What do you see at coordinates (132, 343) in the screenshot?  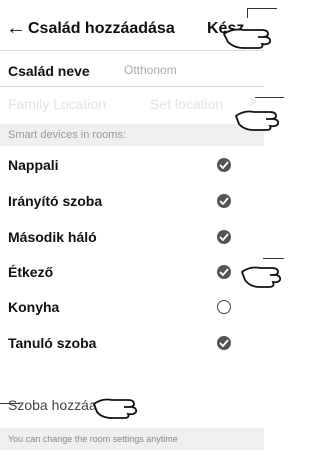 I see `room-row: Tanuló szoba` at bounding box center [132, 343].